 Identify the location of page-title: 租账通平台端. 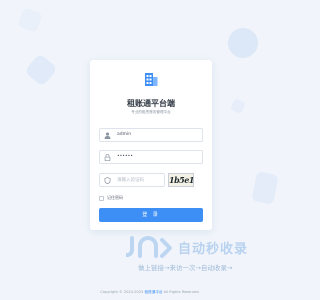
(151, 103).